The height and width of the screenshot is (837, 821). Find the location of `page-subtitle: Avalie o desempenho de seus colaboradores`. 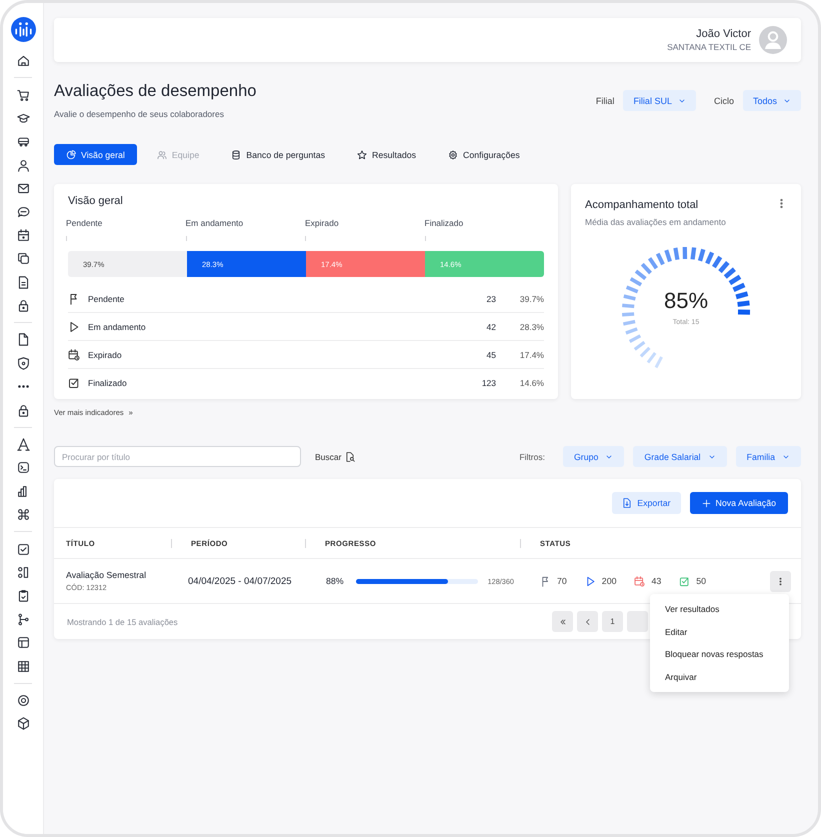

page-subtitle: Avalie o desempenho de seus colaboradores is located at coordinates (139, 114).